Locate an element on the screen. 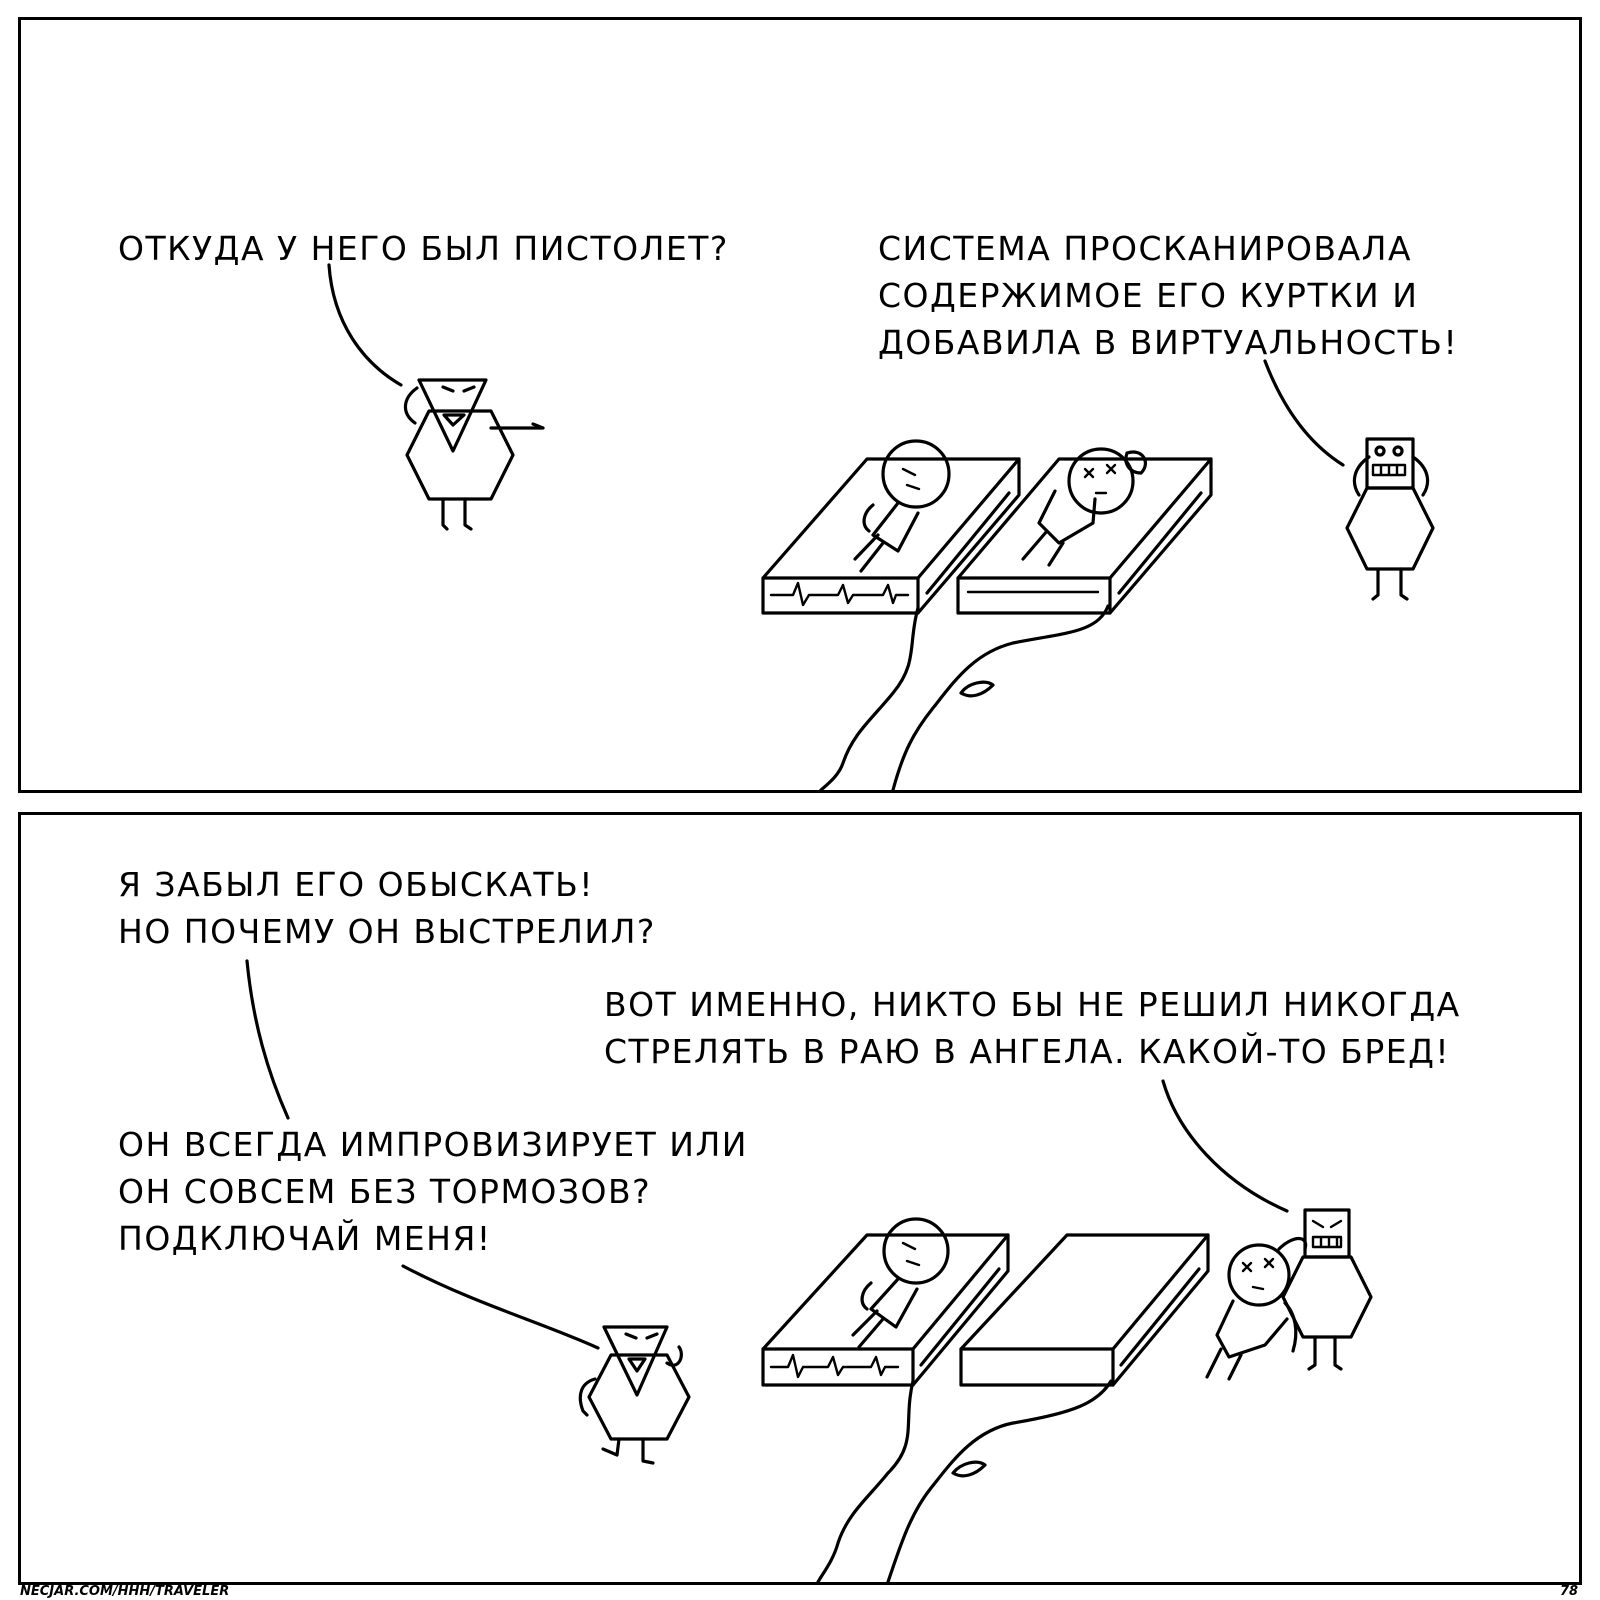 The image size is (1600, 1600). speech-tail-forgot is located at coordinates (267, 1039).